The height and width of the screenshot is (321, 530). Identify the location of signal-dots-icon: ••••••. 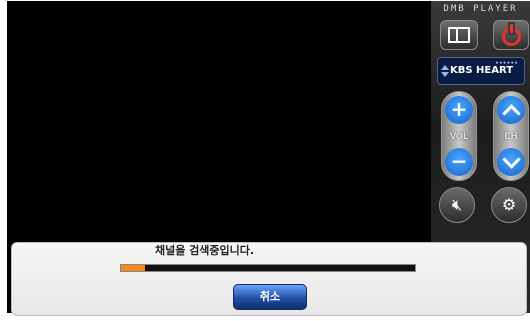
(506, 63).